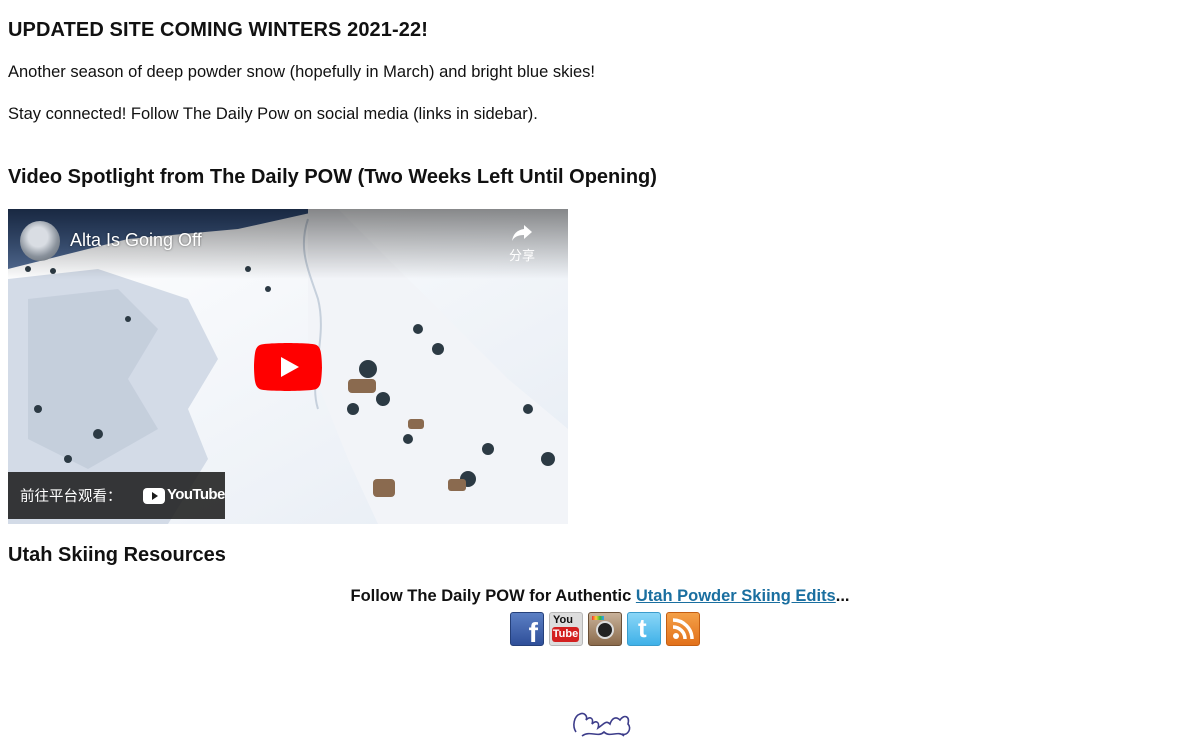 This screenshot has width=1200, height=740. Describe the element at coordinates (71, 497) in the screenshot. I see `watch-on-label: 前往平台观看：` at that location.